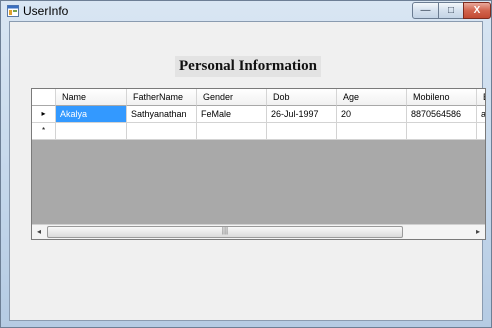 The height and width of the screenshot is (328, 492). Describe the element at coordinates (481, 131) in the screenshot. I see `new-cell-email` at that location.